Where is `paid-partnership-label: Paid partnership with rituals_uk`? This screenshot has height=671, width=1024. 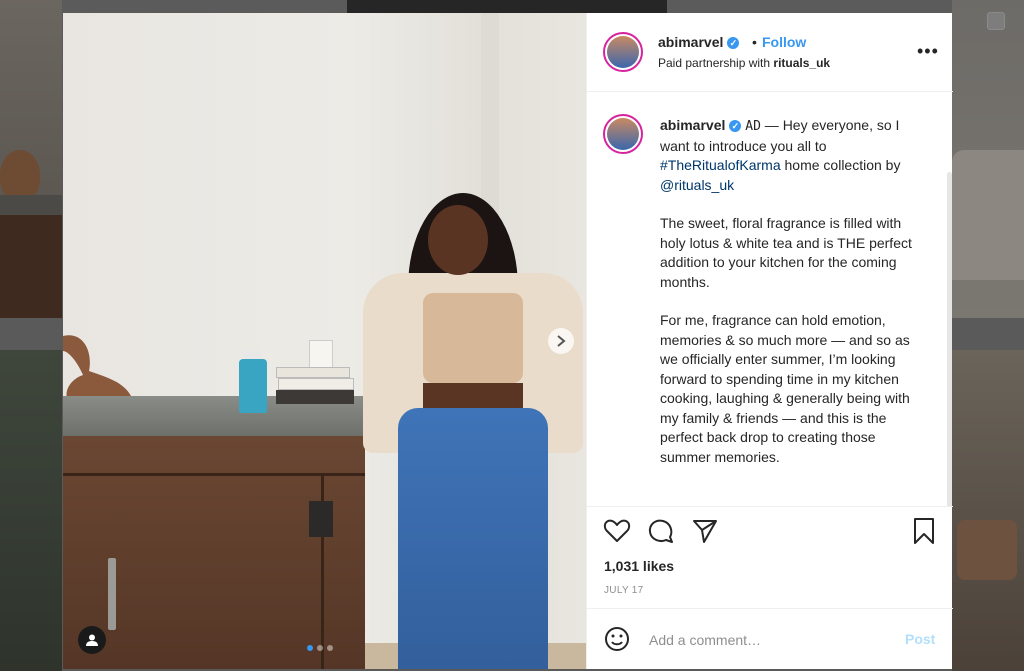 paid-partnership-label: Paid partnership with rituals_uk is located at coordinates (744, 63).